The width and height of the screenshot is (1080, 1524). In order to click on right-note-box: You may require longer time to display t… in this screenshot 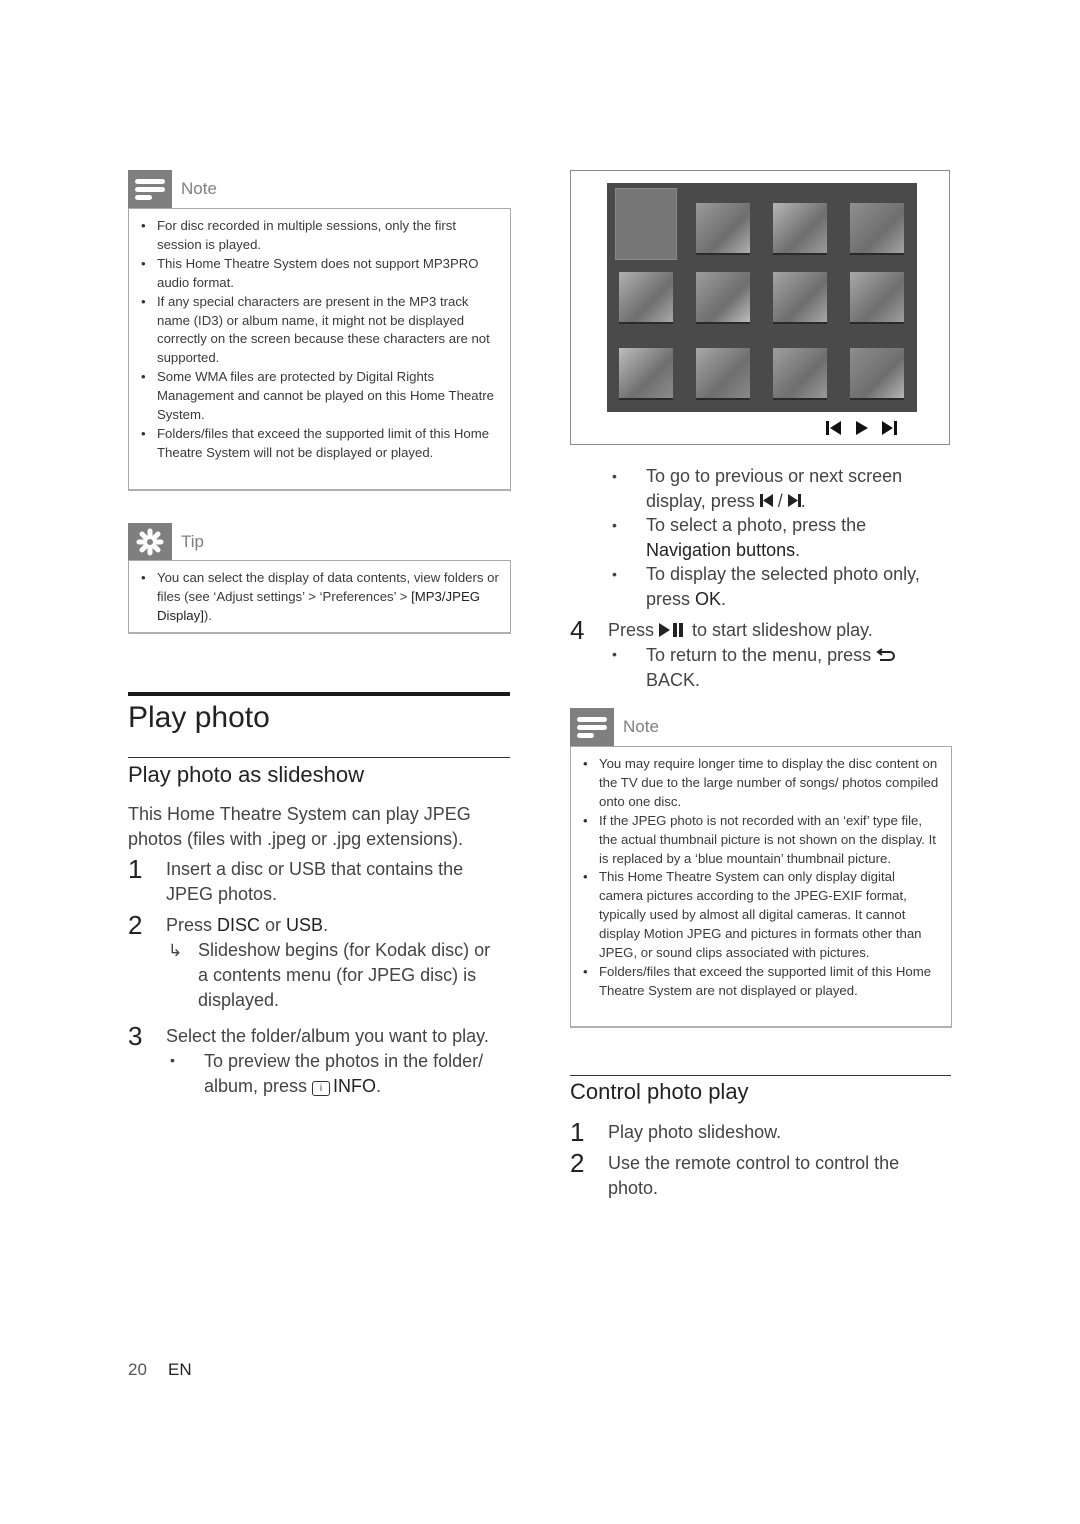, I will do `click(761, 887)`.